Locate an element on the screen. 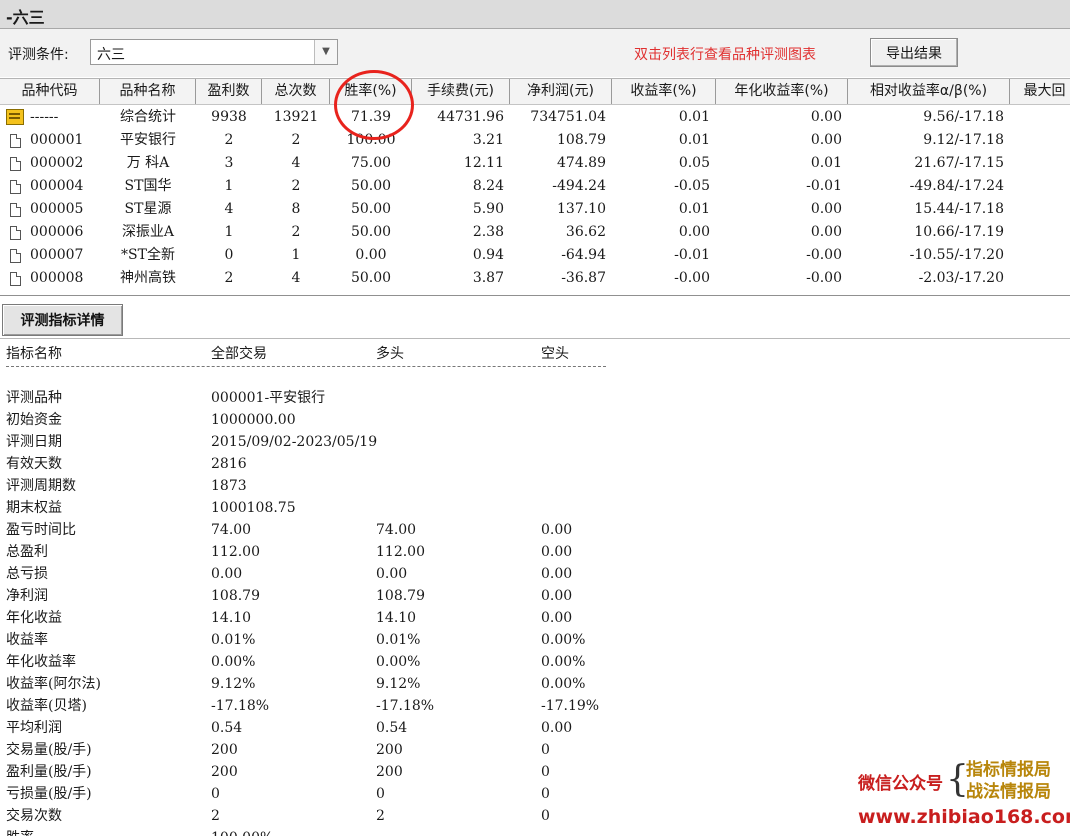 This screenshot has width=1070, height=836. table-cell: 3.87 is located at coordinates (488, 278).